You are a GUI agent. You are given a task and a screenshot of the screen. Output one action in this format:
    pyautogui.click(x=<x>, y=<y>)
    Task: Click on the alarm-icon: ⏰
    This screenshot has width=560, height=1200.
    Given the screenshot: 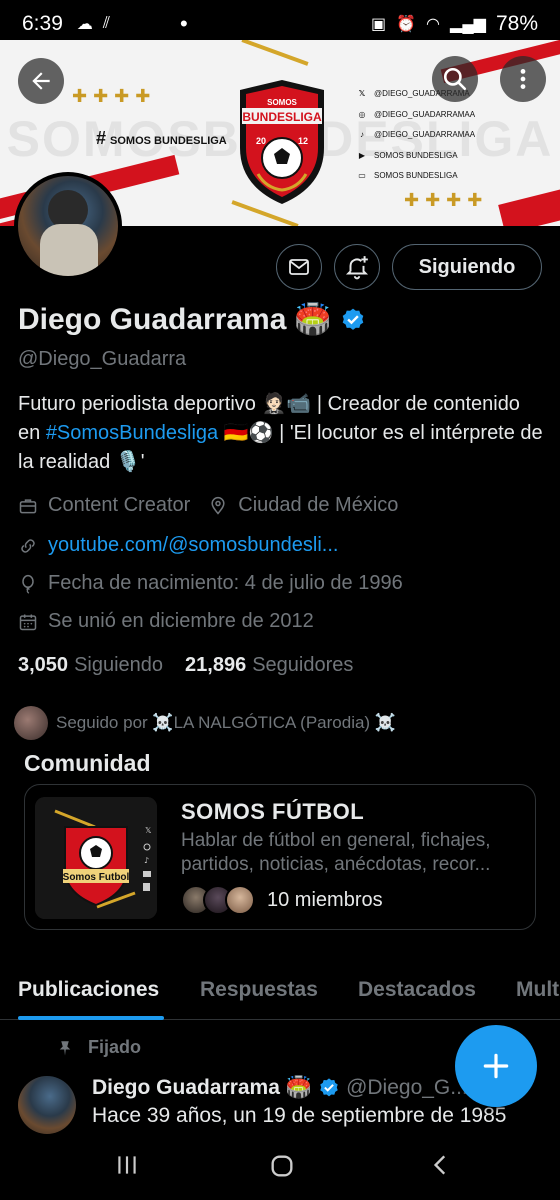 What is the action you would take?
    pyautogui.click(x=406, y=24)
    